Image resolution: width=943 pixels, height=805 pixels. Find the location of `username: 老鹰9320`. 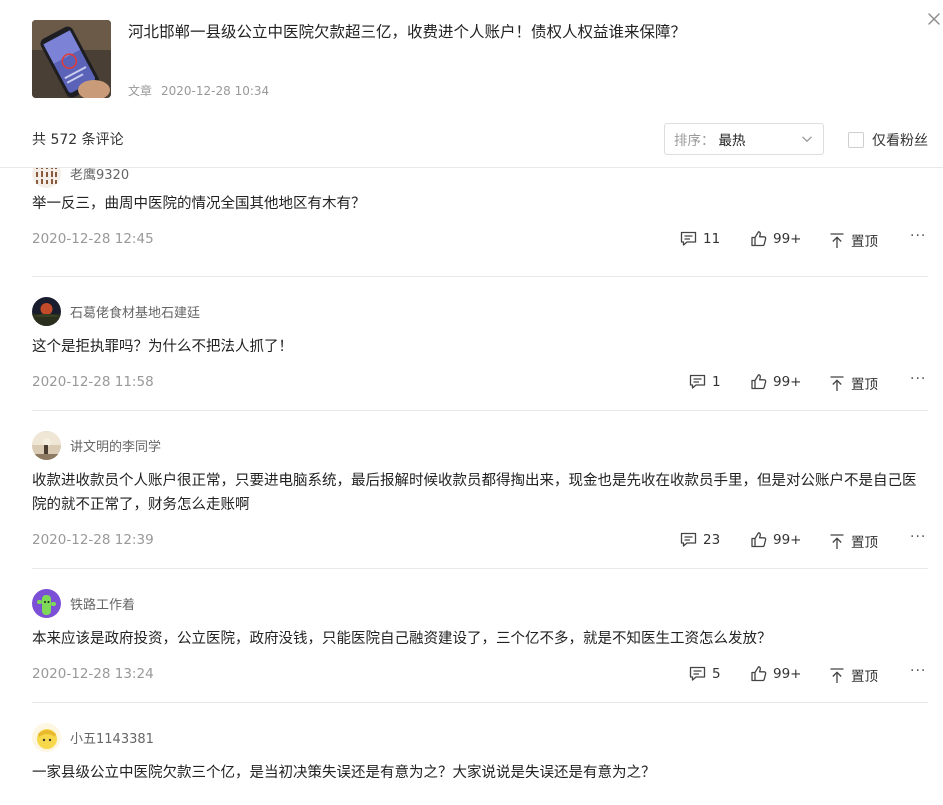

username: 老鹰9320 is located at coordinates (99, 175).